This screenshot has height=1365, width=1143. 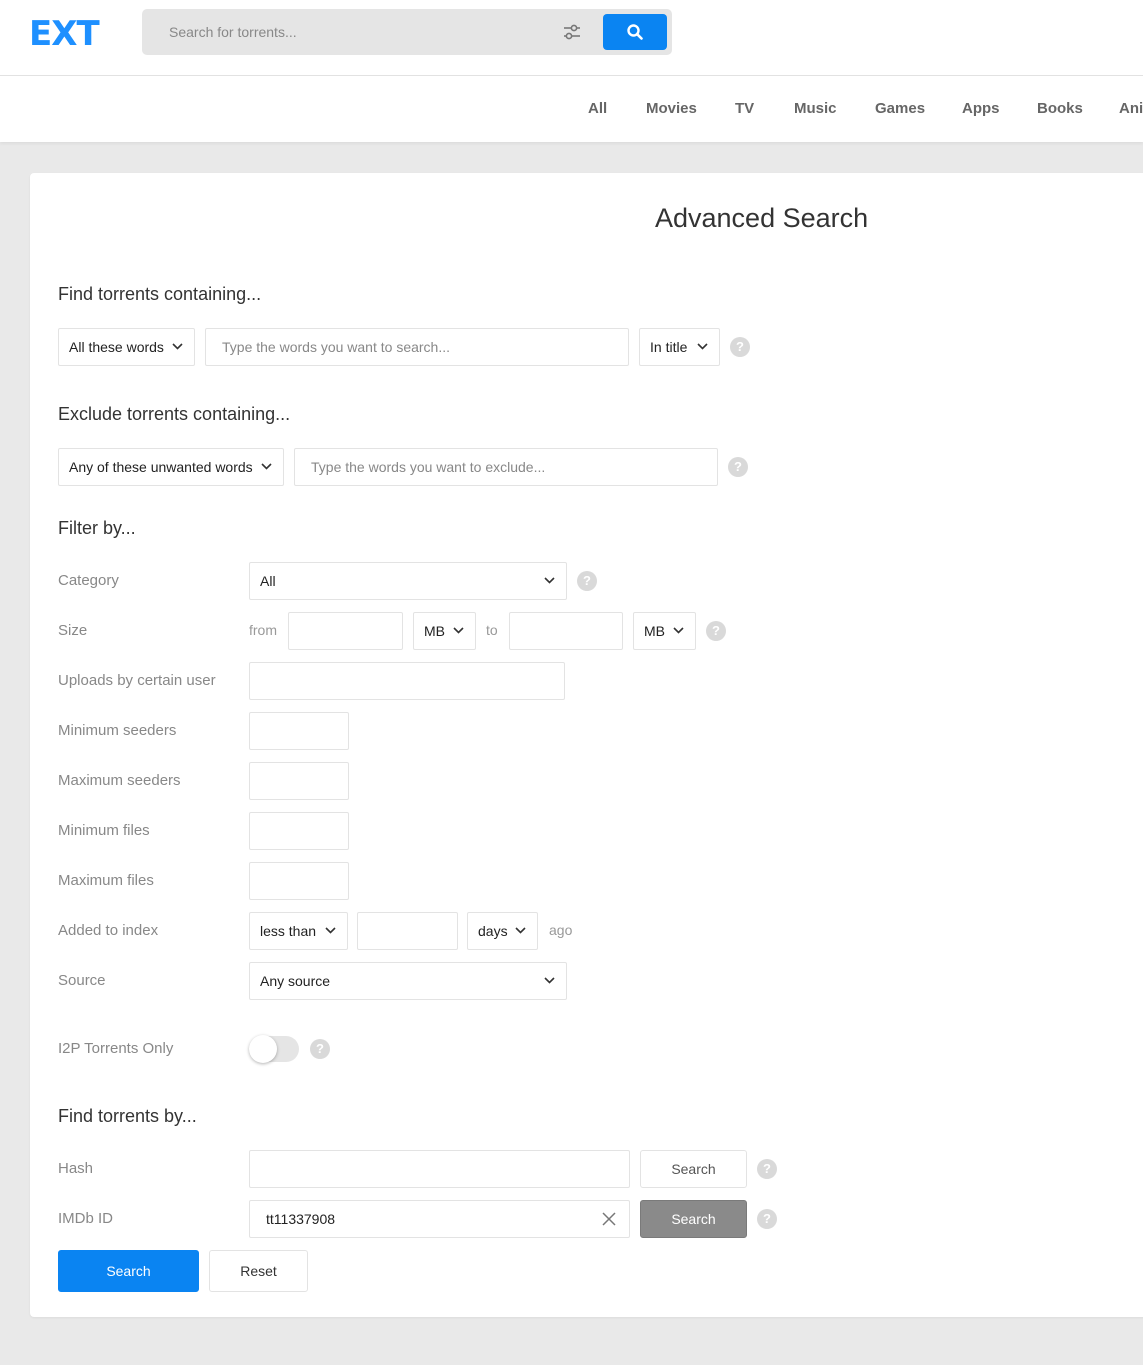 I want to click on size-from-unit-select: MB, so click(x=444, y=631).